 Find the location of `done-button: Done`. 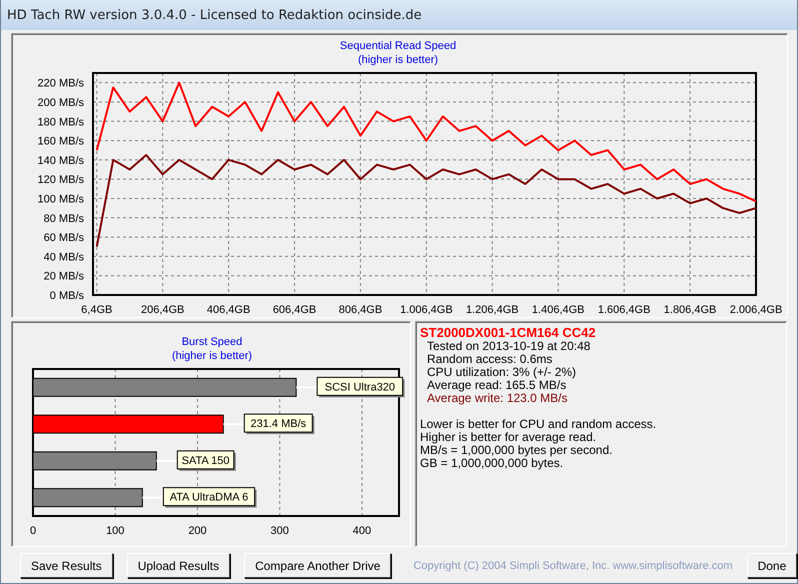

done-button: Done is located at coordinates (772, 565).